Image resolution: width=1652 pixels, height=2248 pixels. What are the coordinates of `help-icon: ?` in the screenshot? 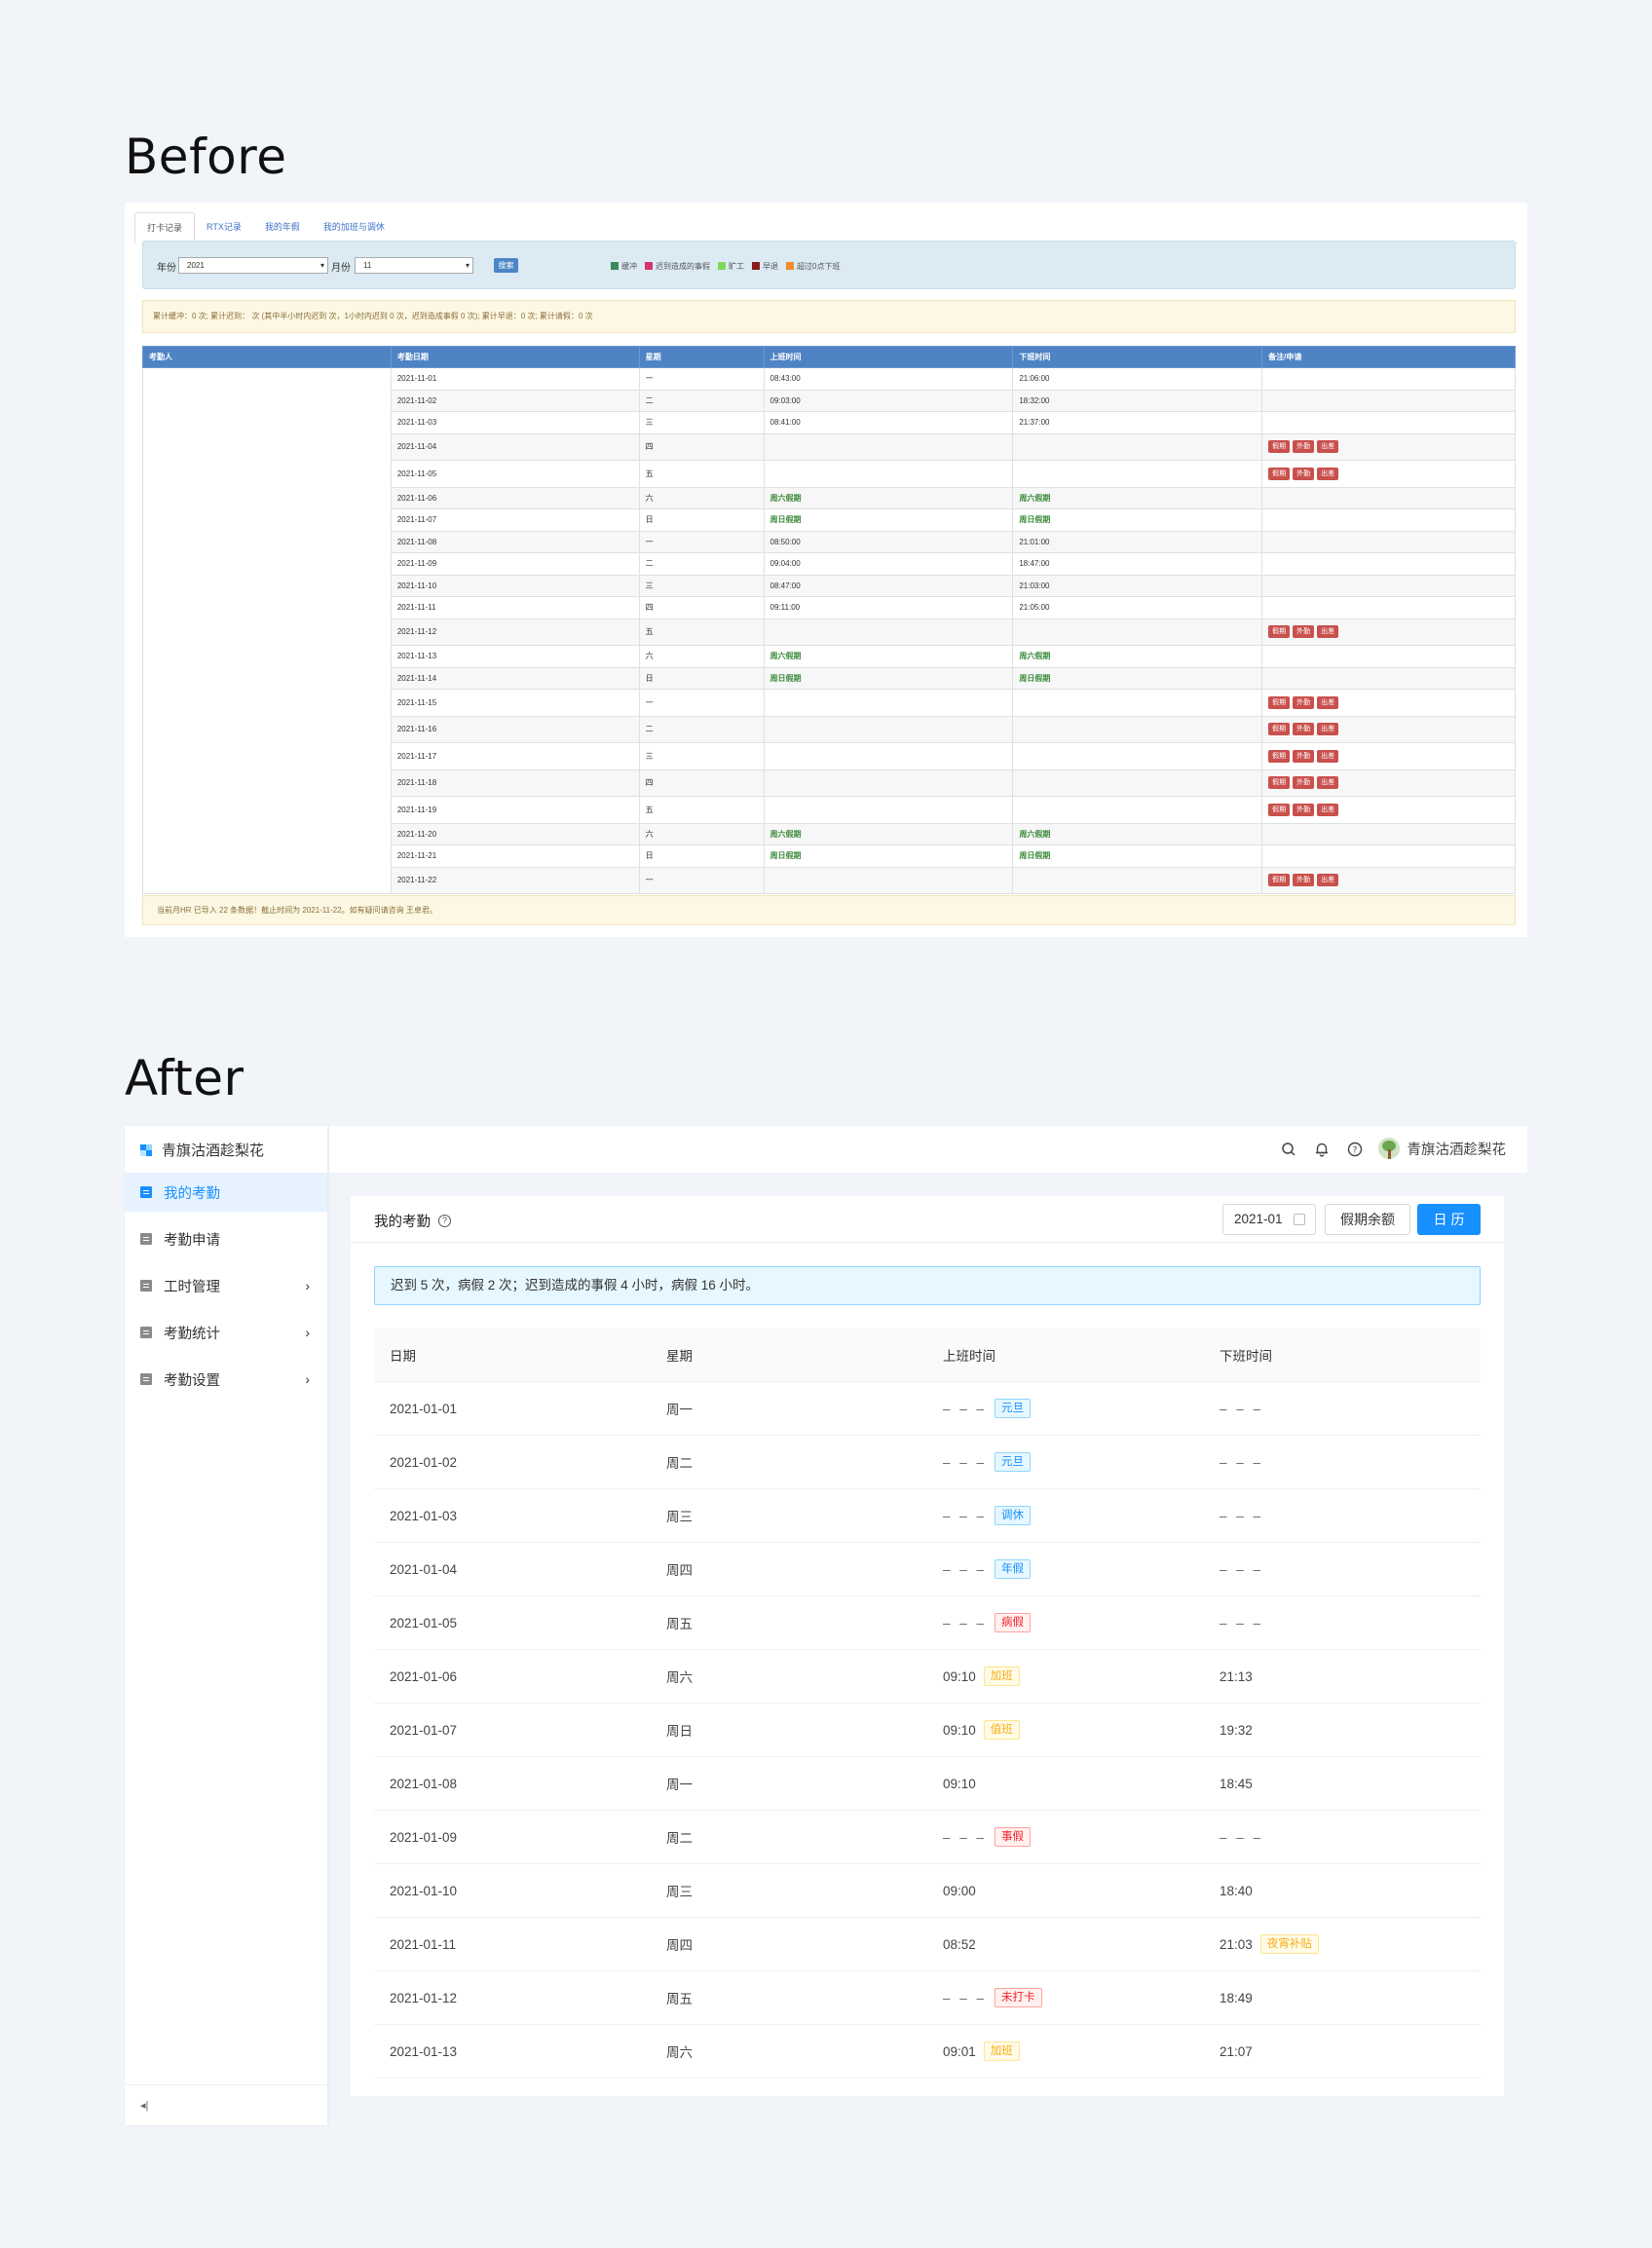 It's located at (1355, 1149).